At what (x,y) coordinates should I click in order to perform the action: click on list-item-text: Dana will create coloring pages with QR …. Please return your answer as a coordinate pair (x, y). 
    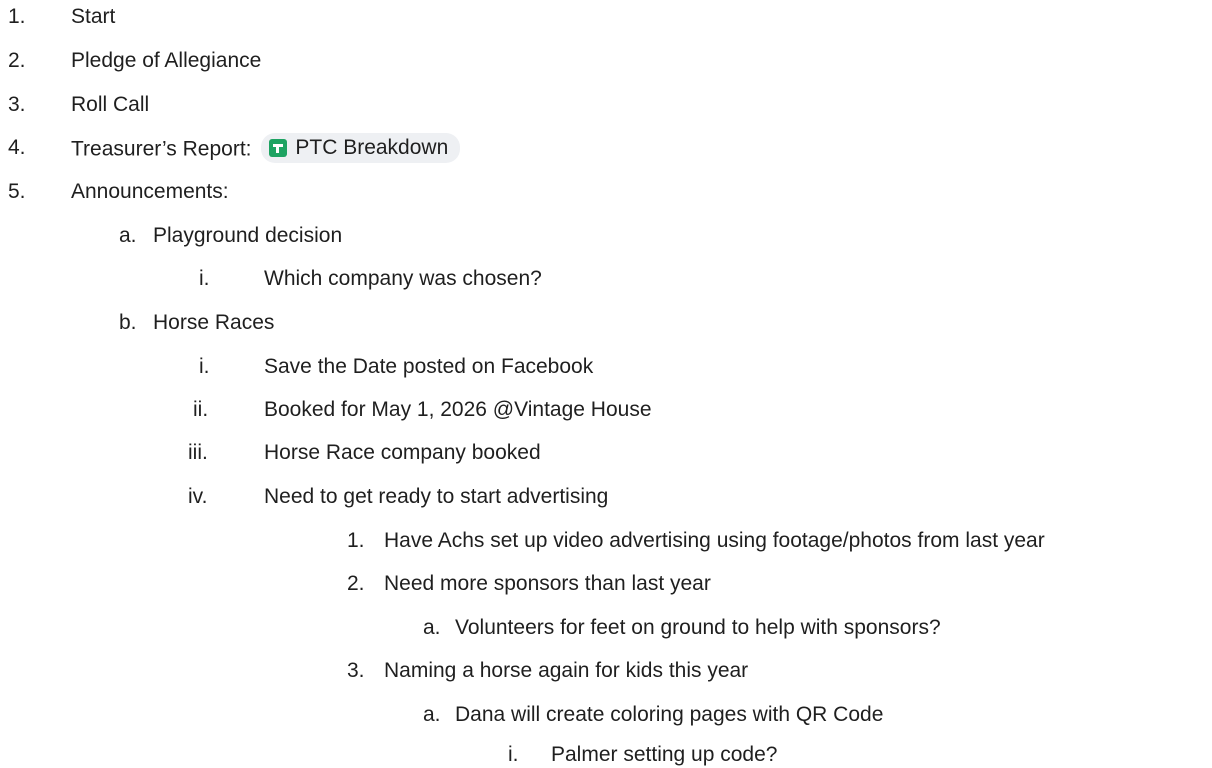
    Looking at the image, I should click on (669, 714).